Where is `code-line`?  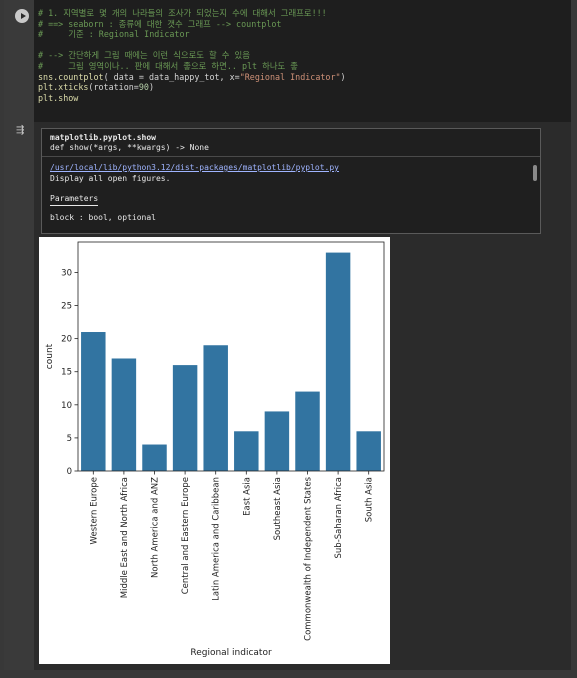 code-line is located at coordinates (304, 45).